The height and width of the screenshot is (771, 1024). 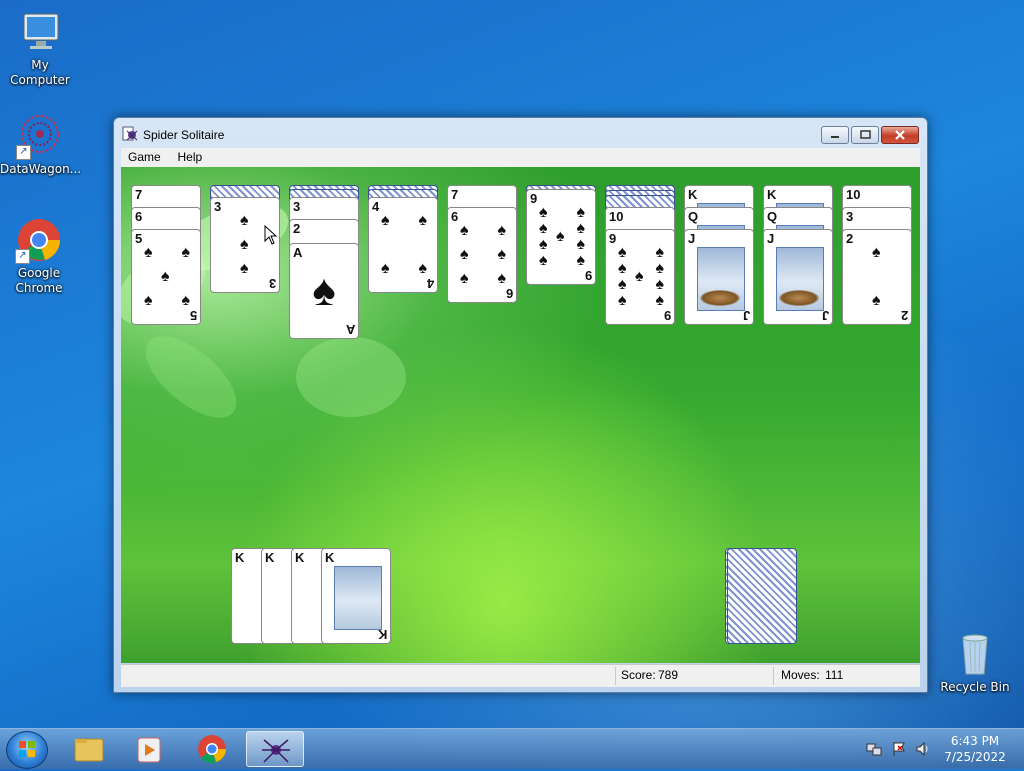 I want to click on card-art, so click(x=358, y=598).